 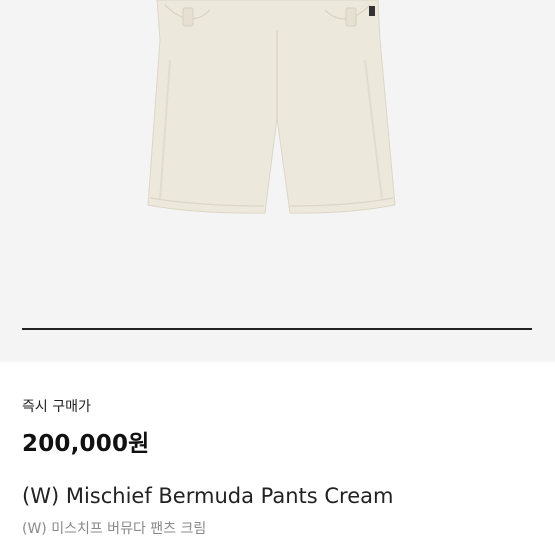 I want to click on price-label: 즉시 구매가, so click(x=56, y=407).